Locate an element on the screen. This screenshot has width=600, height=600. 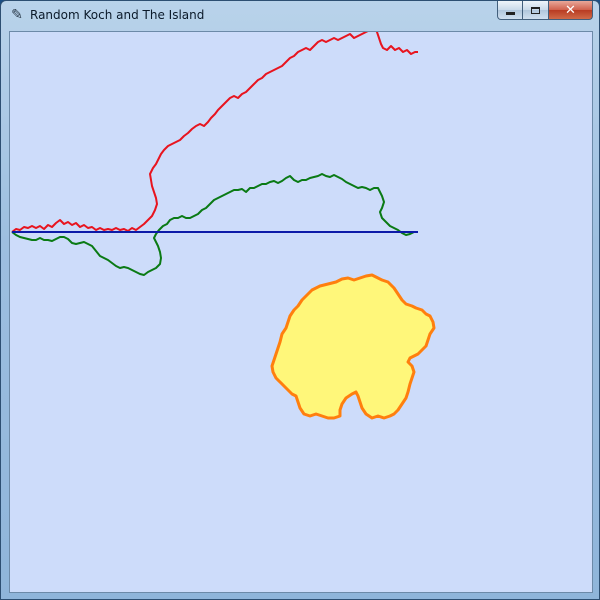
minimize-icon is located at coordinates (510, 13).